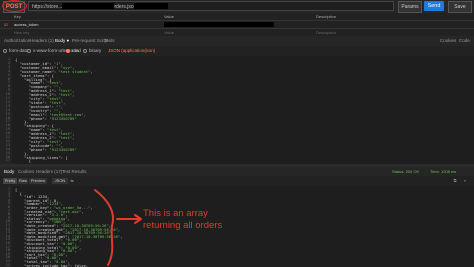 The width and height of the screenshot is (474, 267). I want to click on radio-urlencoded, so click(29, 51).